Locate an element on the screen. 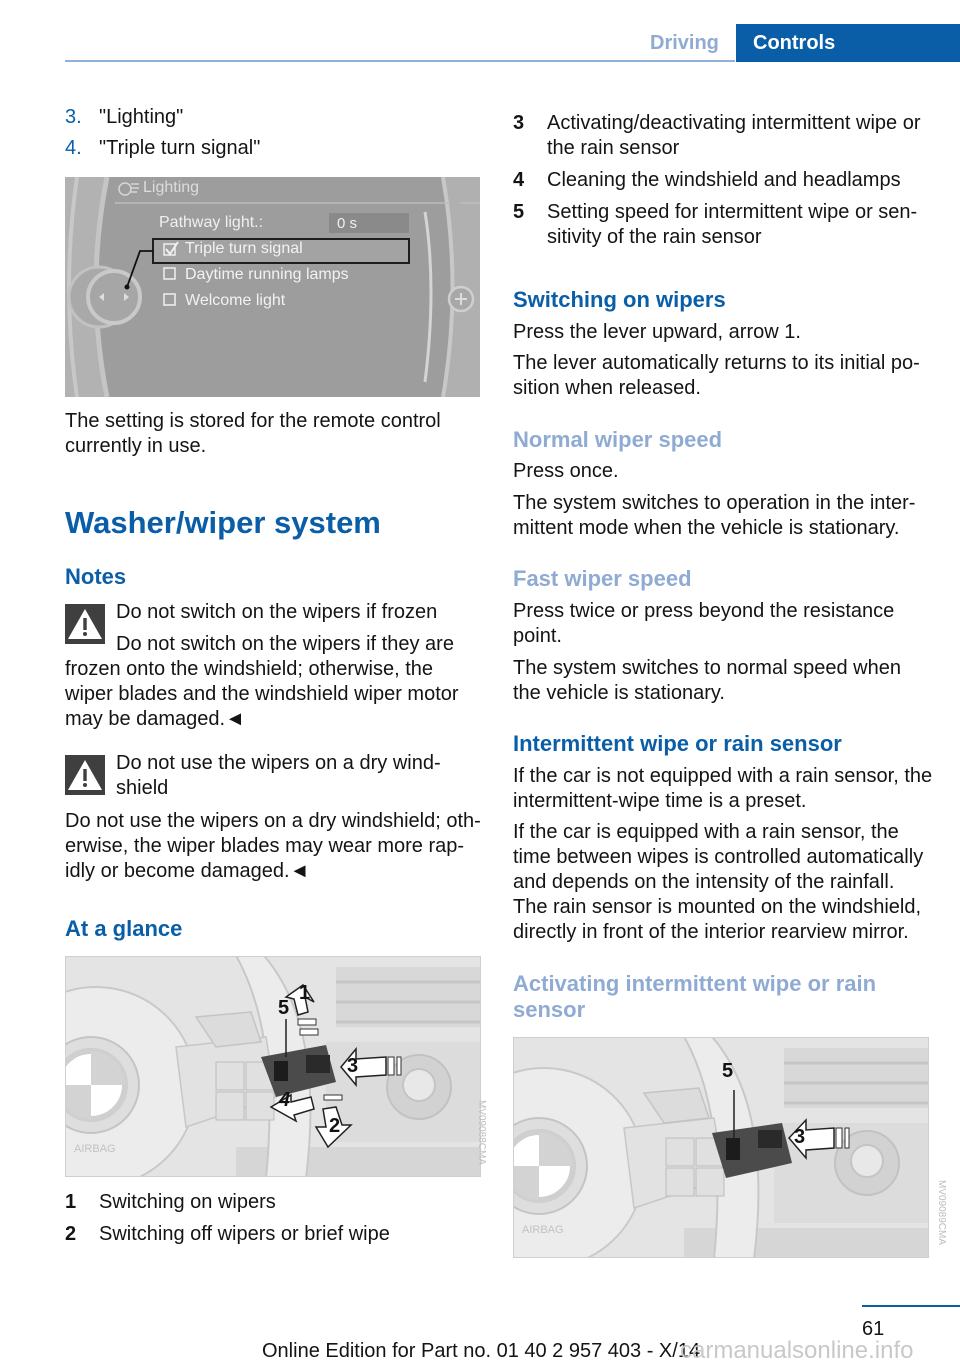  normal-speed-title: Normal wiper speed is located at coordinates (618, 439).